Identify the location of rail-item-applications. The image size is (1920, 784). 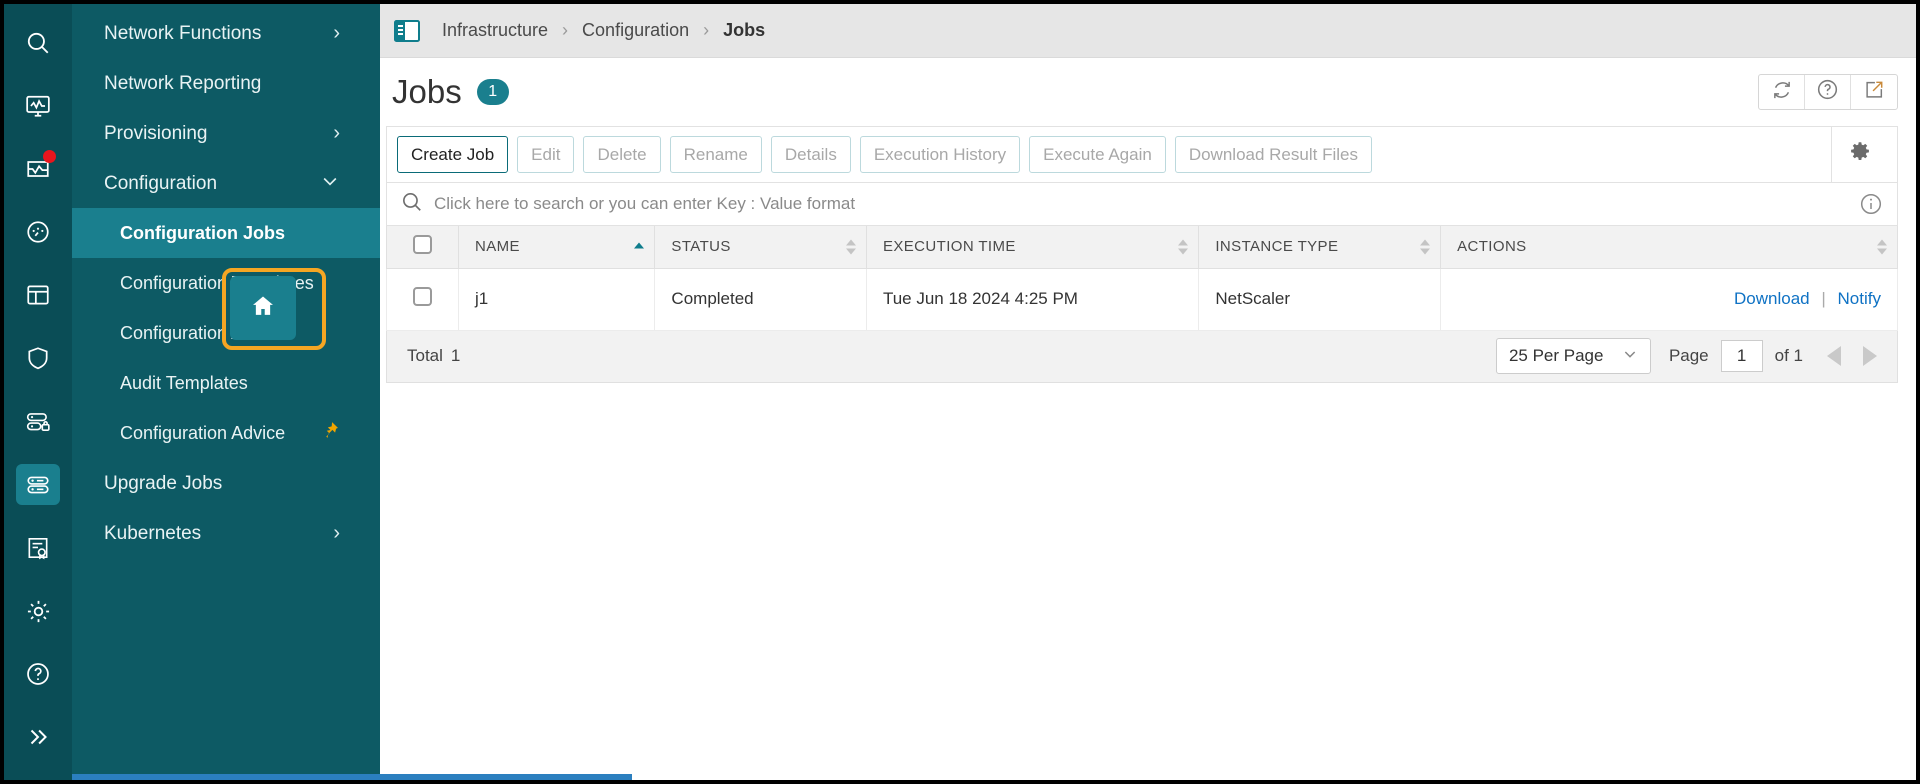
(38, 295).